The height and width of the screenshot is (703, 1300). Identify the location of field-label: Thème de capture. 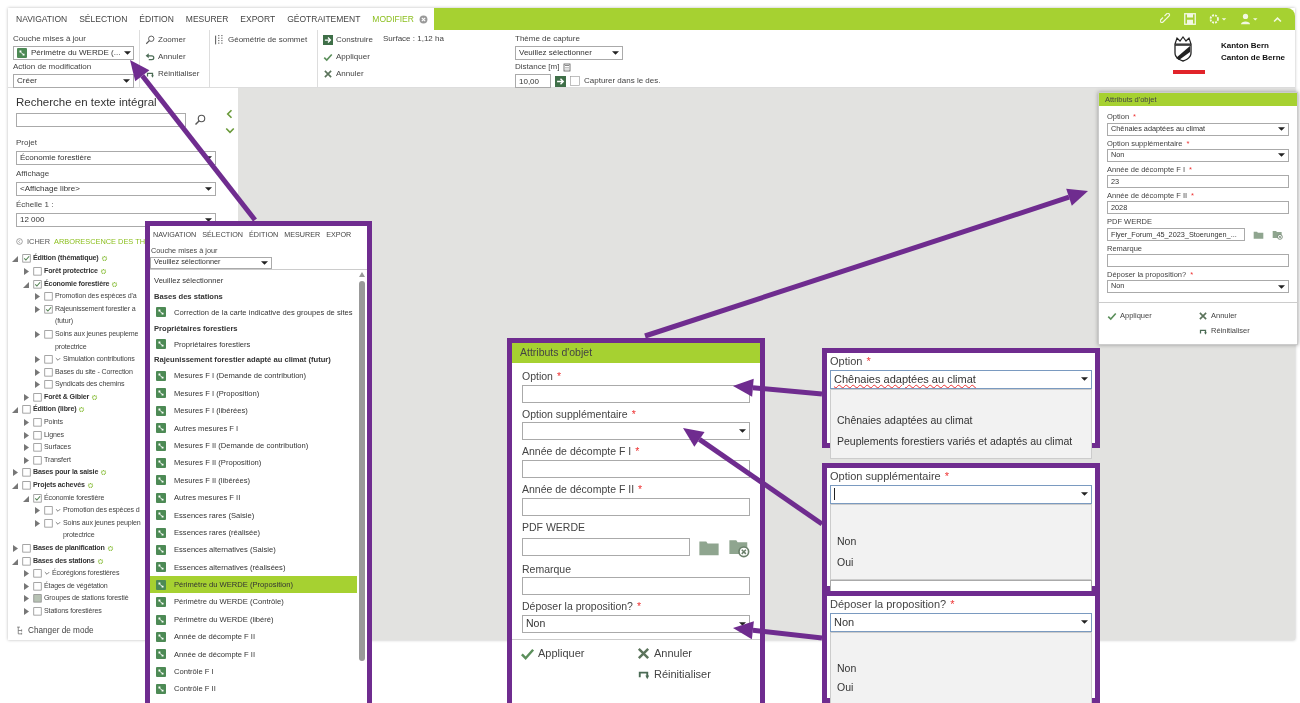
(548, 39).